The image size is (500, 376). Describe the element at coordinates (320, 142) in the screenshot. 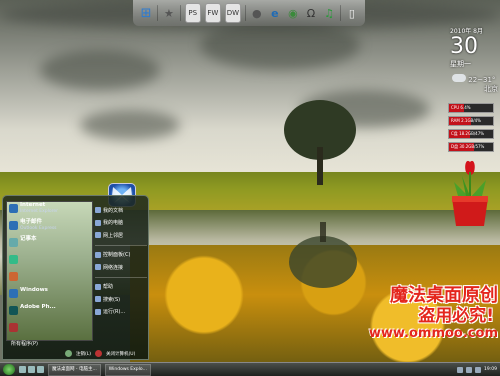

I see `tree-icon` at that location.